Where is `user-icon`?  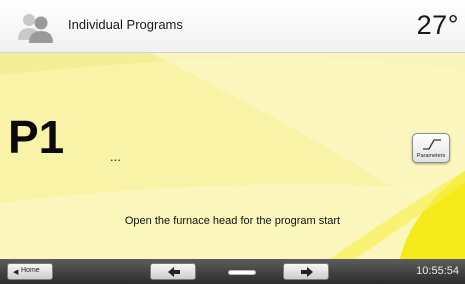
user-icon is located at coordinates (36, 27).